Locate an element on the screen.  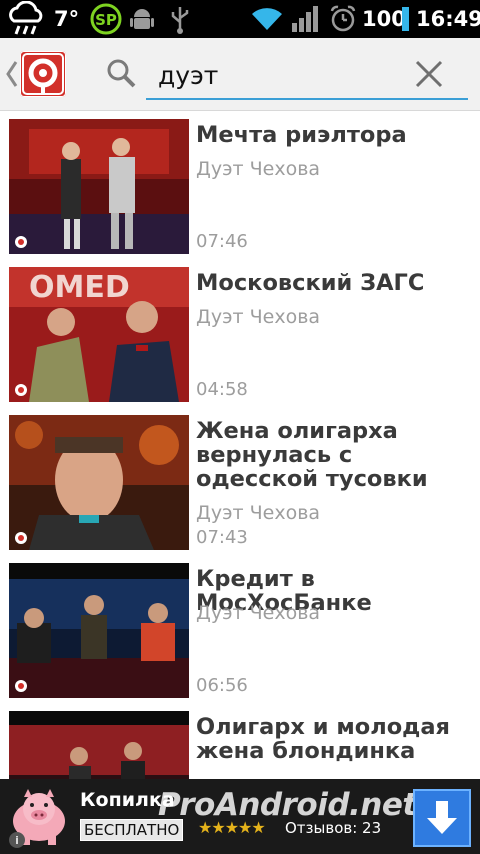
video-title: Мечта риэлтора is located at coordinates (301, 135).